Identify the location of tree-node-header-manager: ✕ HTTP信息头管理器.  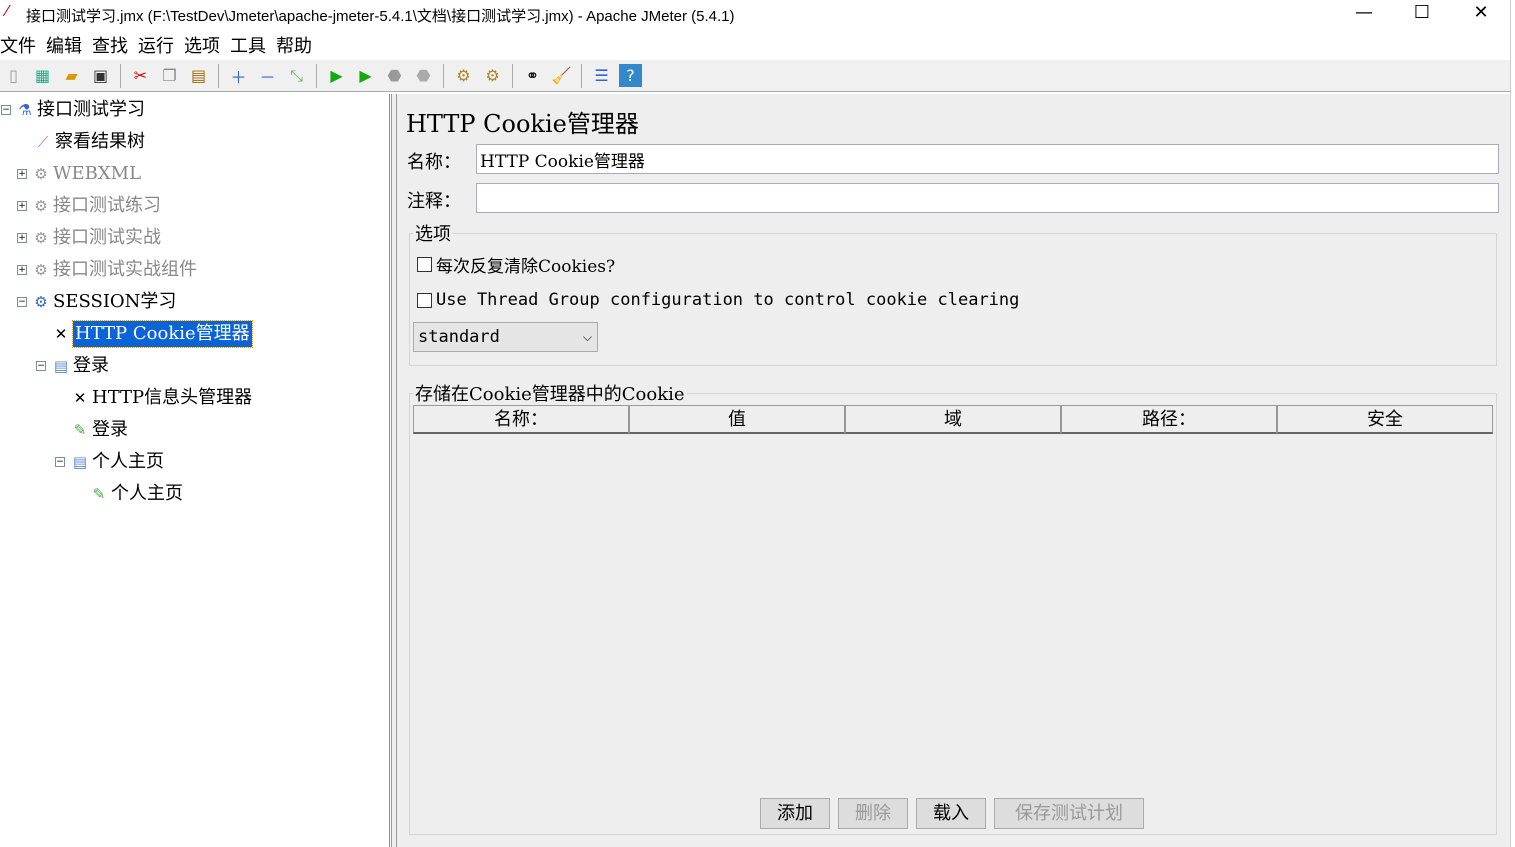
(161, 398).